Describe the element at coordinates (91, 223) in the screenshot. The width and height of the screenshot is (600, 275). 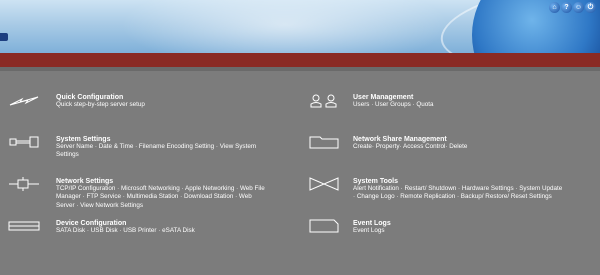
I see `menu-title: Device Configuration` at that location.